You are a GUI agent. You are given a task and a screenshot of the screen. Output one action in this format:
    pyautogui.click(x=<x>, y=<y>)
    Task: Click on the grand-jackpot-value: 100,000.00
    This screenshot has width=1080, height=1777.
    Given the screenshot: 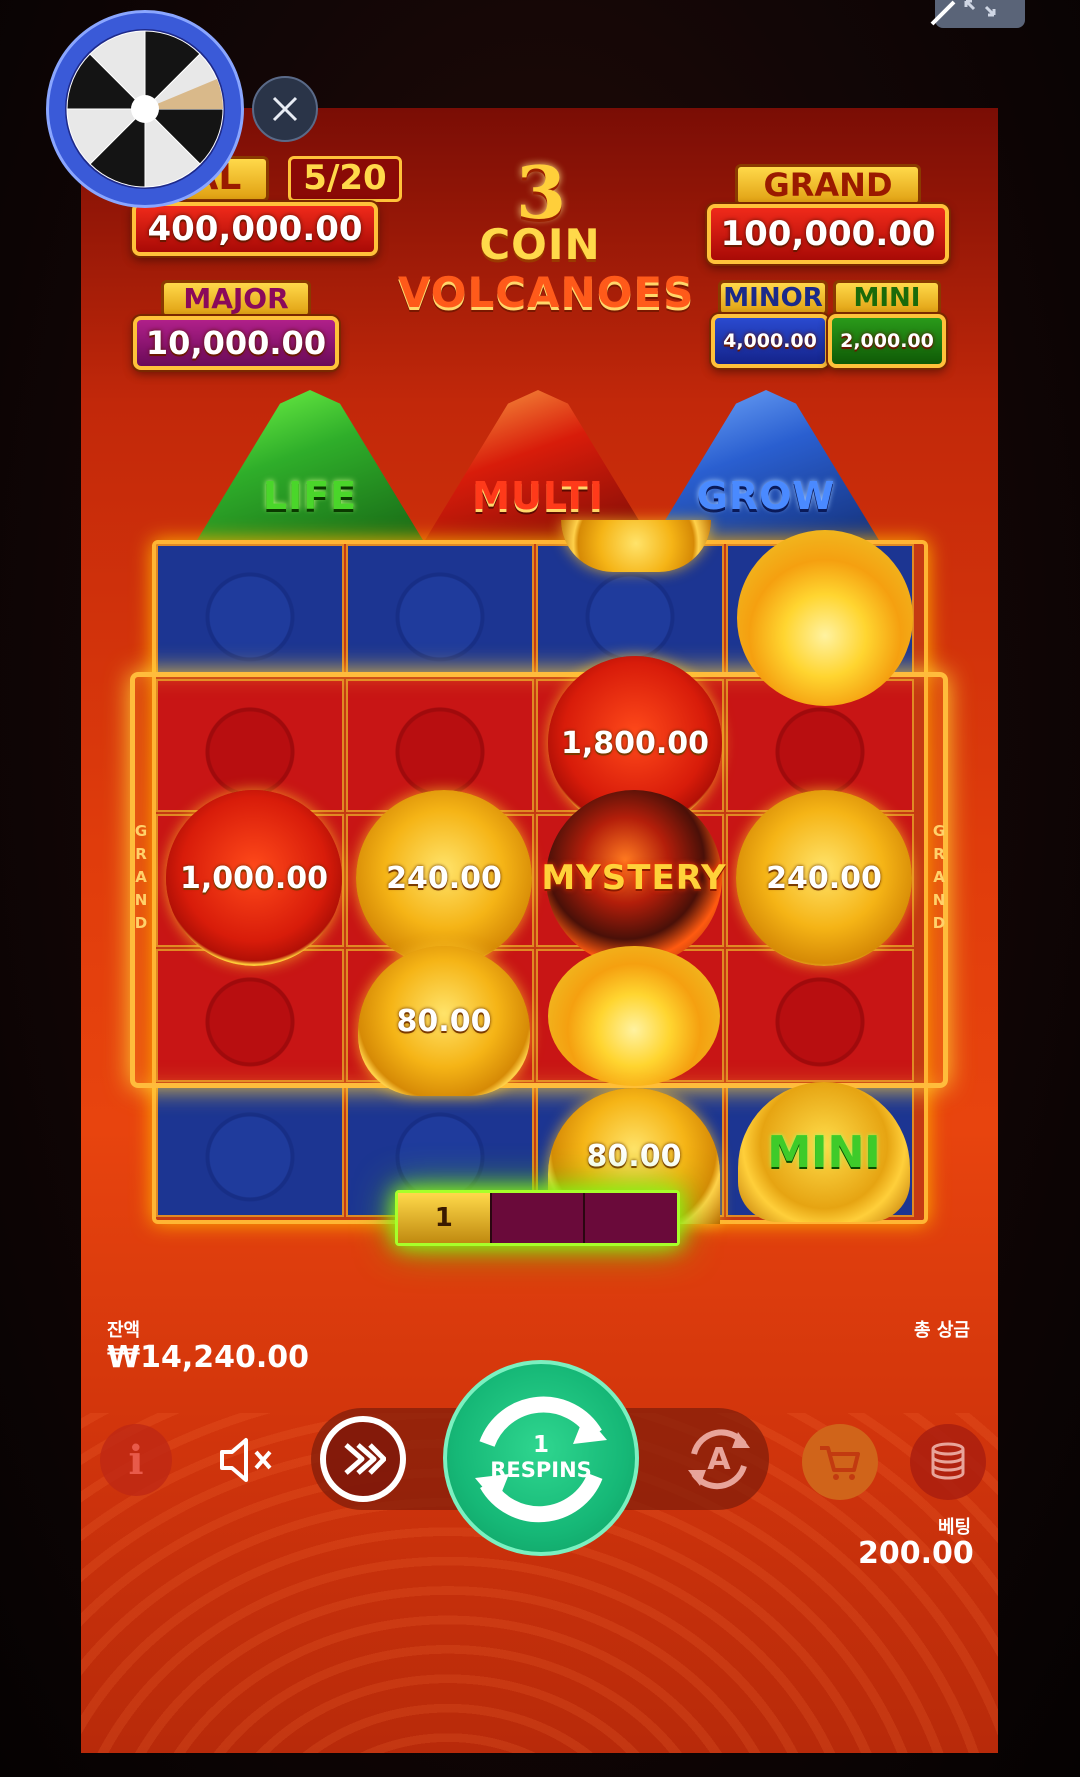 What is the action you would take?
    pyautogui.click(x=828, y=234)
    